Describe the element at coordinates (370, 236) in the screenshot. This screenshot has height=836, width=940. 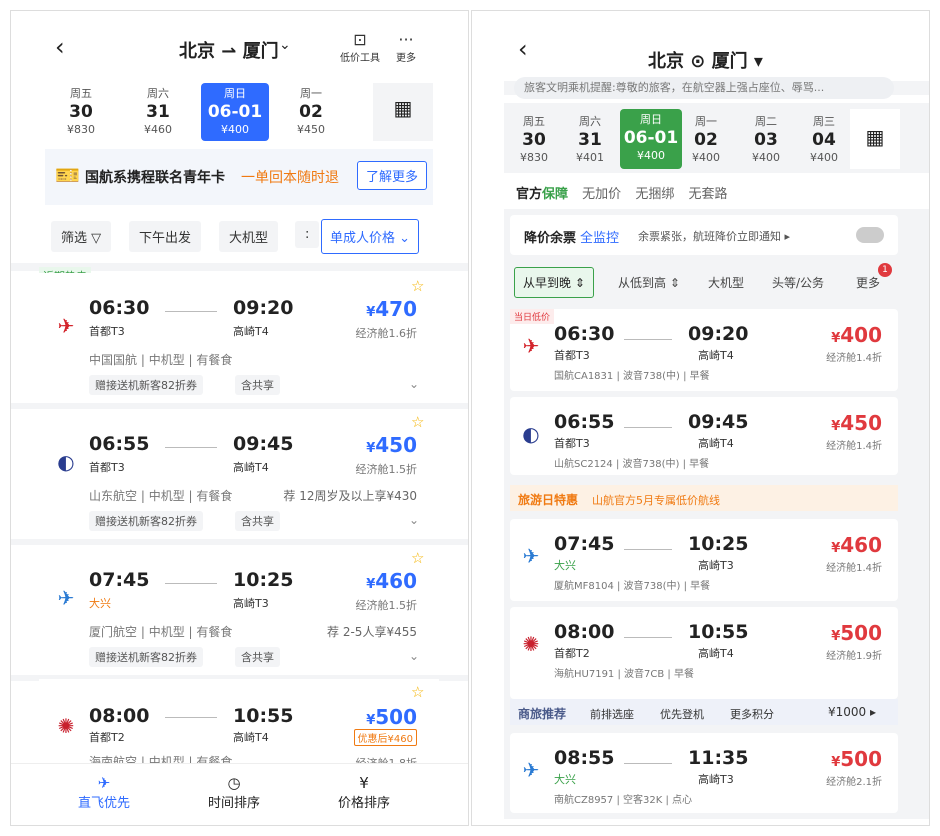
I see `adult-price-toggle: 单成人价格 ⌄` at that location.